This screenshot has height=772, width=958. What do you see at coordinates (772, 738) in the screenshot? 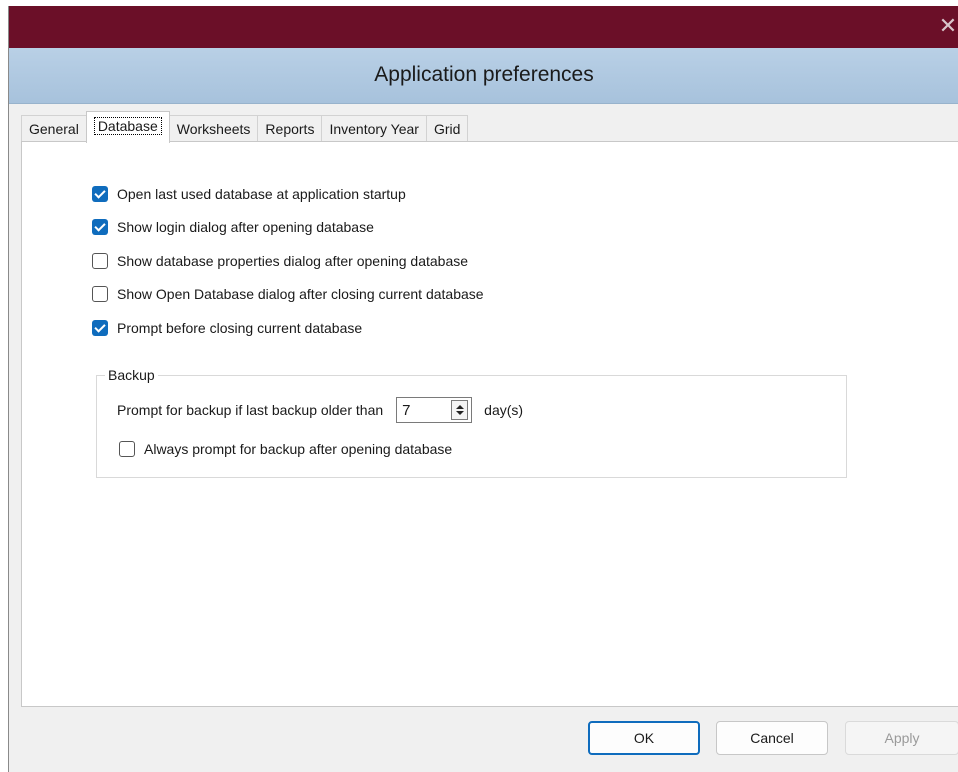
I see `cancel-button: Cancel` at bounding box center [772, 738].